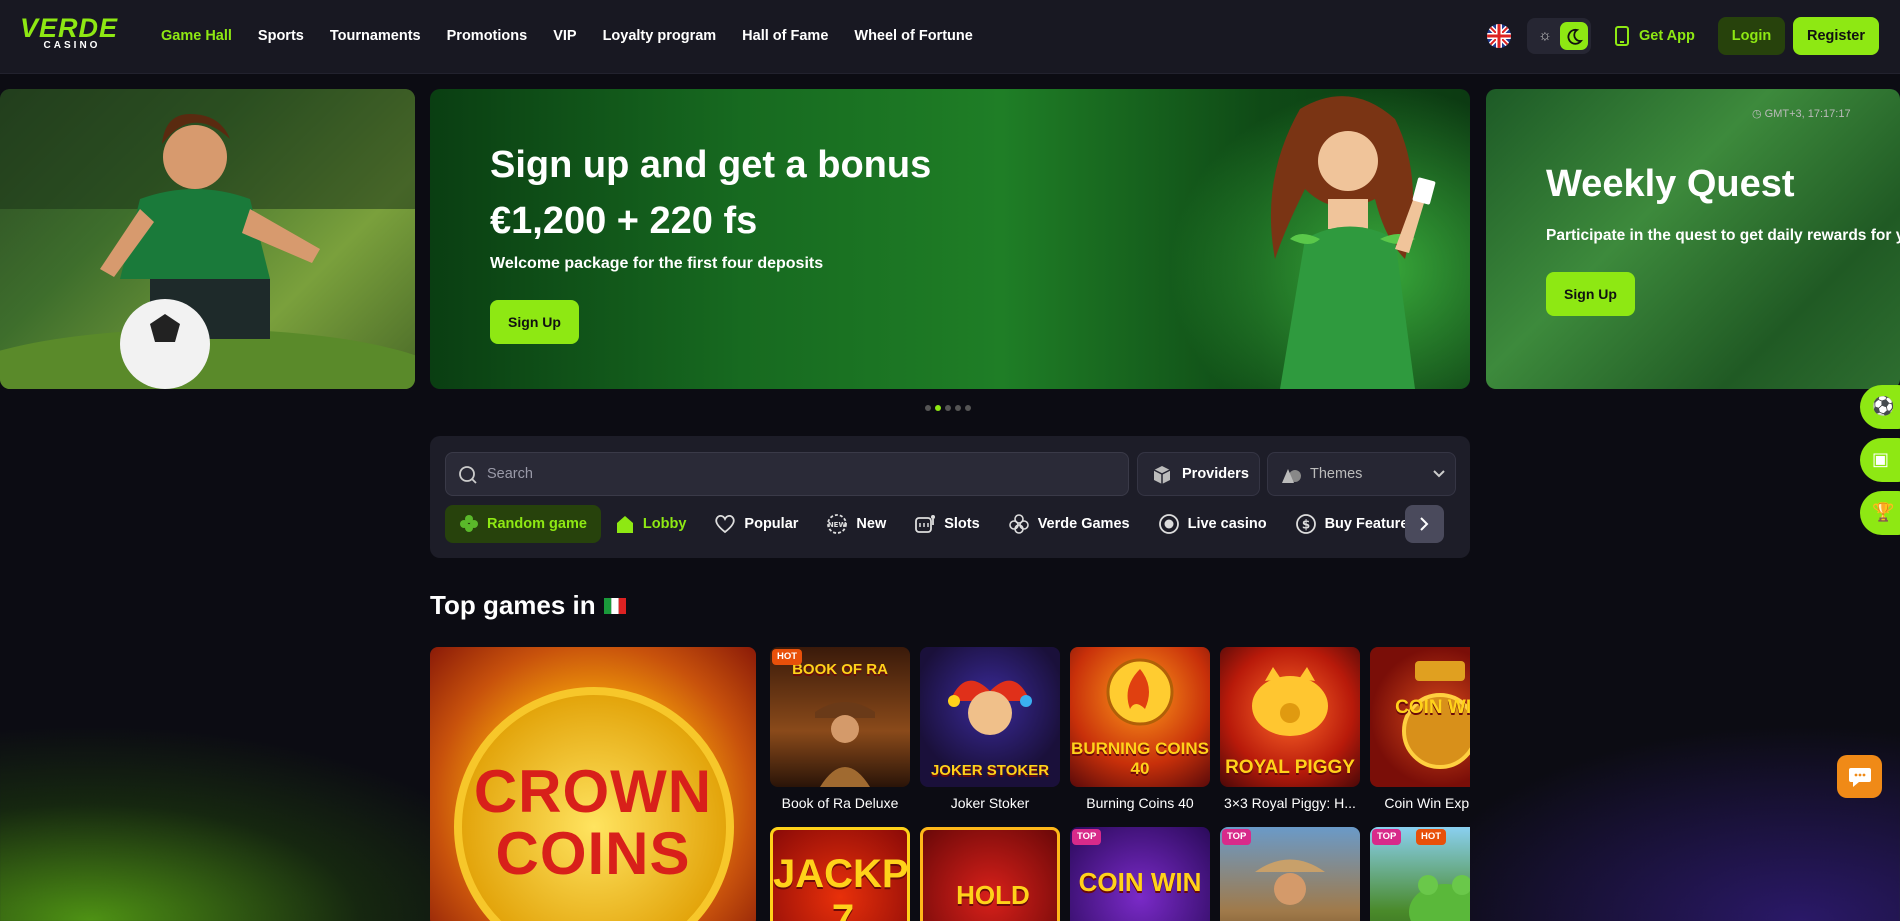 This screenshot has height=921, width=1900. What do you see at coordinates (787, 474) in the screenshot?
I see `search-input: Search` at bounding box center [787, 474].